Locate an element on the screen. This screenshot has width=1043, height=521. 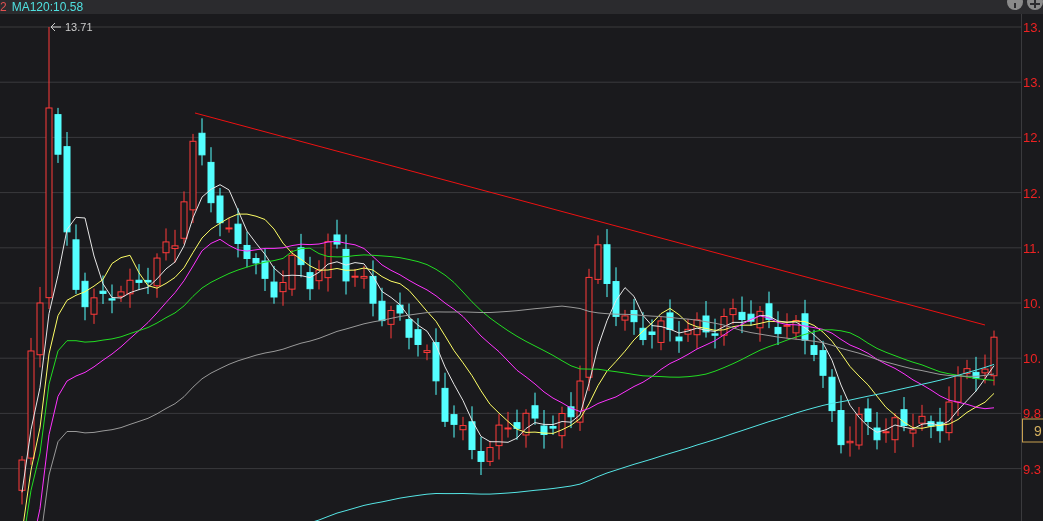
high-price-label: 13.71 is located at coordinates (79, 27).